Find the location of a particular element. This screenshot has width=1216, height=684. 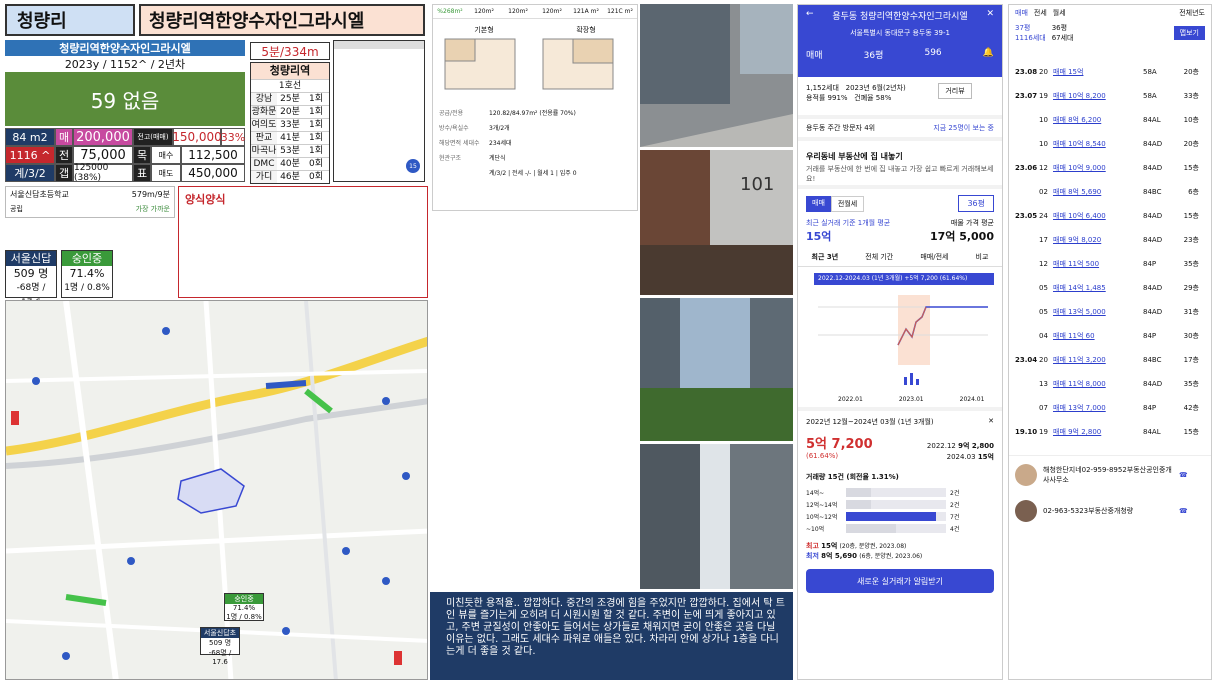

row-price: 매매 10억 6,400 is located at coordinates (1098, 216).